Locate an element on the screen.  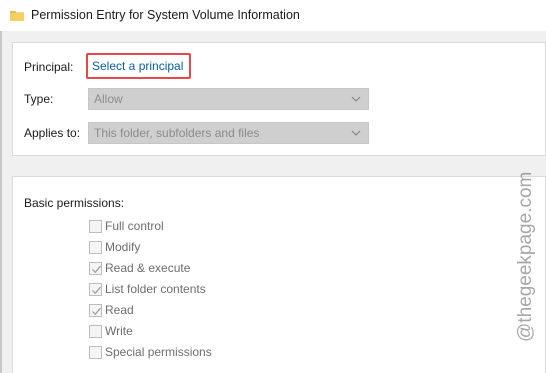
permission-full-control: Full control is located at coordinates (126, 226).